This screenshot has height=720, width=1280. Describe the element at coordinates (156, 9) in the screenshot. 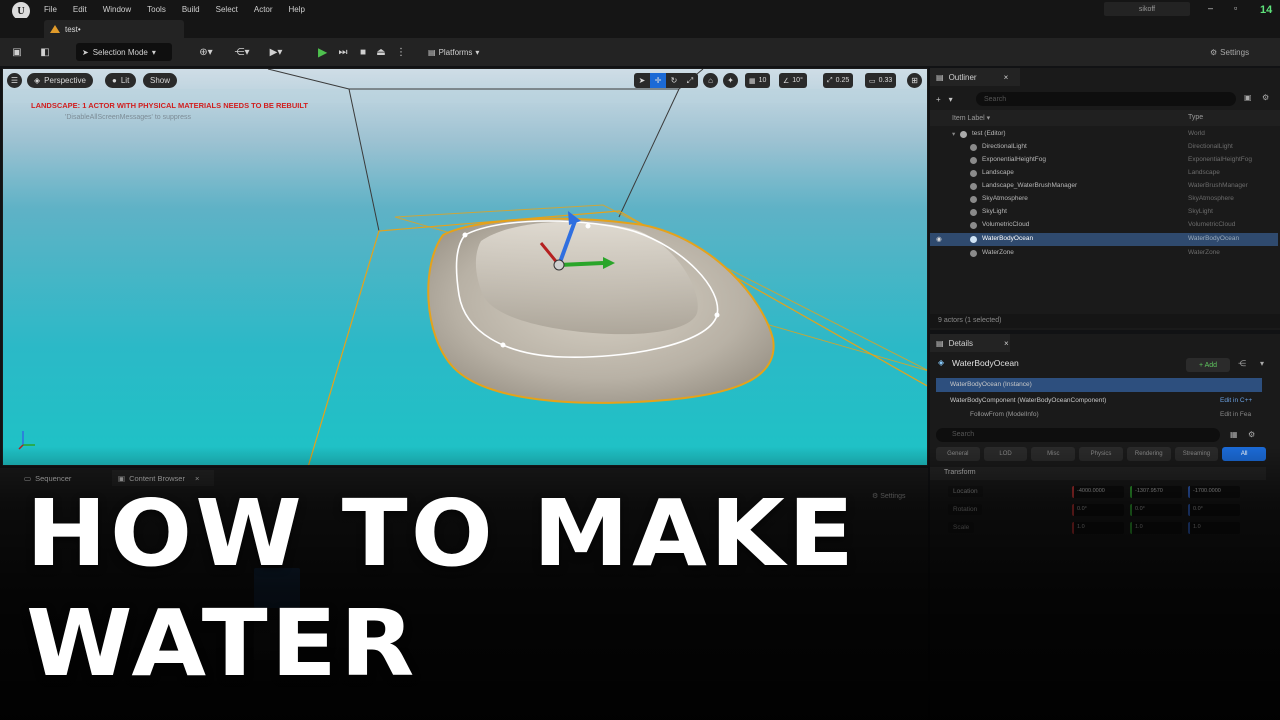

I see `menu-tools: Tools` at that location.